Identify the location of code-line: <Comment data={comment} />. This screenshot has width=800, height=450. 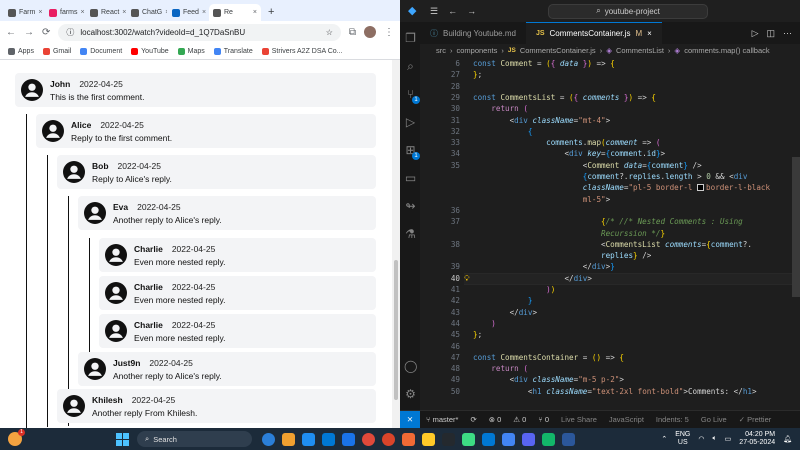
(587, 165).